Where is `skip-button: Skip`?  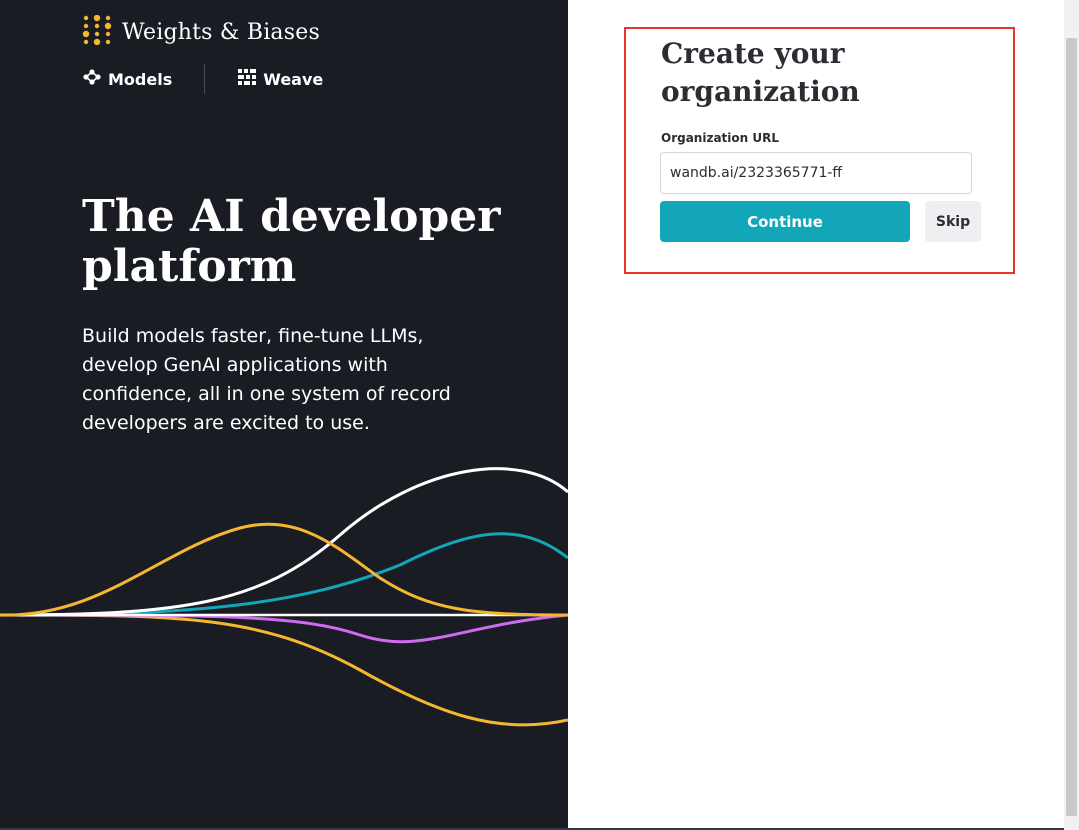 skip-button: Skip is located at coordinates (953, 221).